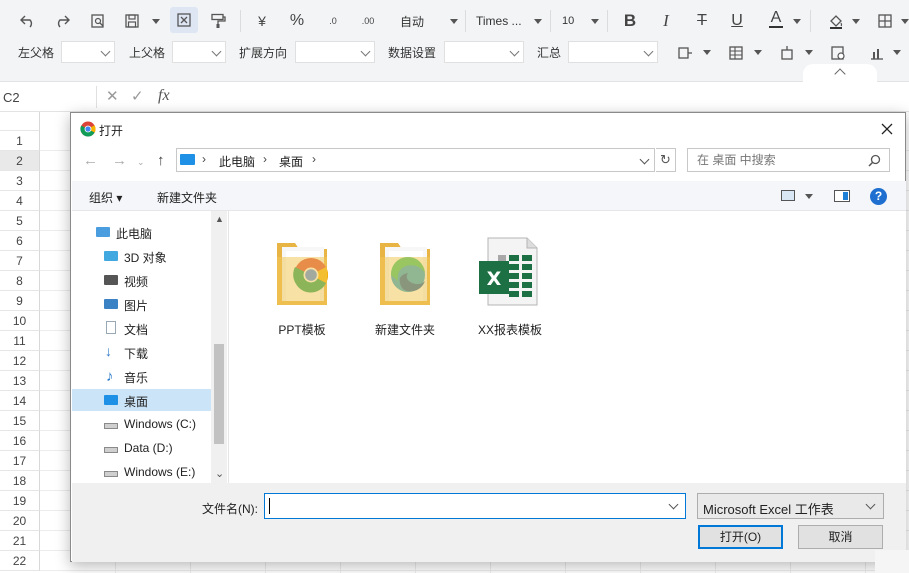 Image resolution: width=909 pixels, height=573 pixels. Describe the element at coordinates (333, 21) in the screenshot. I see `increase-decimal-icon: .0` at that location.